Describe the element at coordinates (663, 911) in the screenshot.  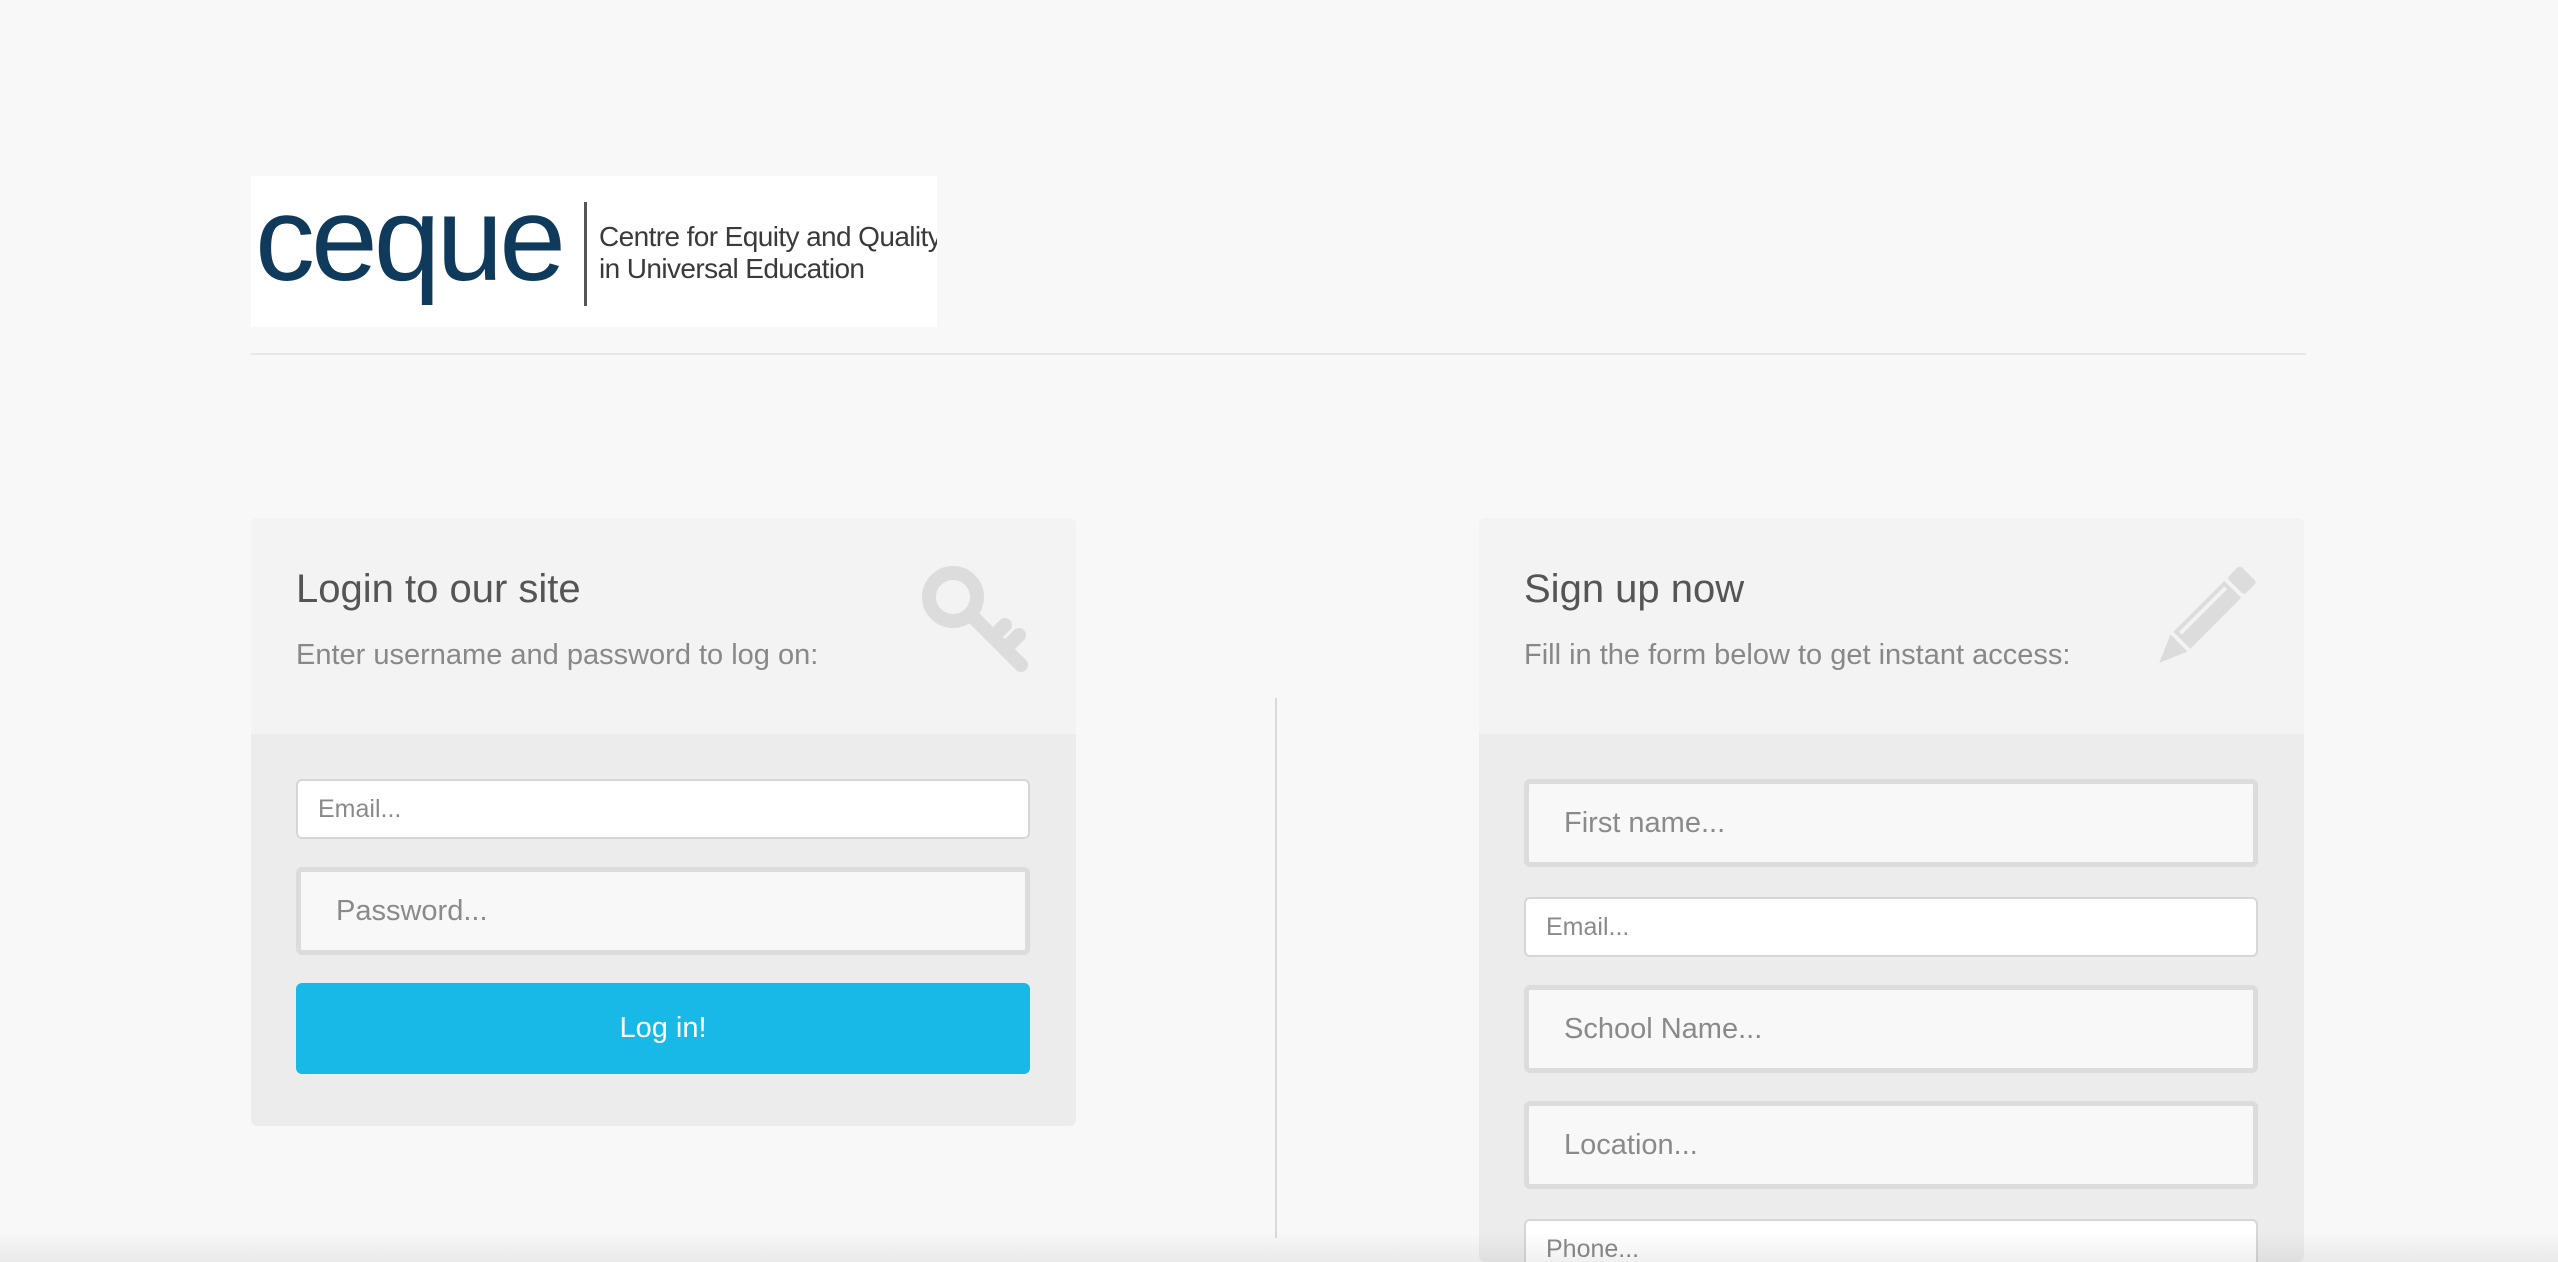
I see `login-password-input` at that location.